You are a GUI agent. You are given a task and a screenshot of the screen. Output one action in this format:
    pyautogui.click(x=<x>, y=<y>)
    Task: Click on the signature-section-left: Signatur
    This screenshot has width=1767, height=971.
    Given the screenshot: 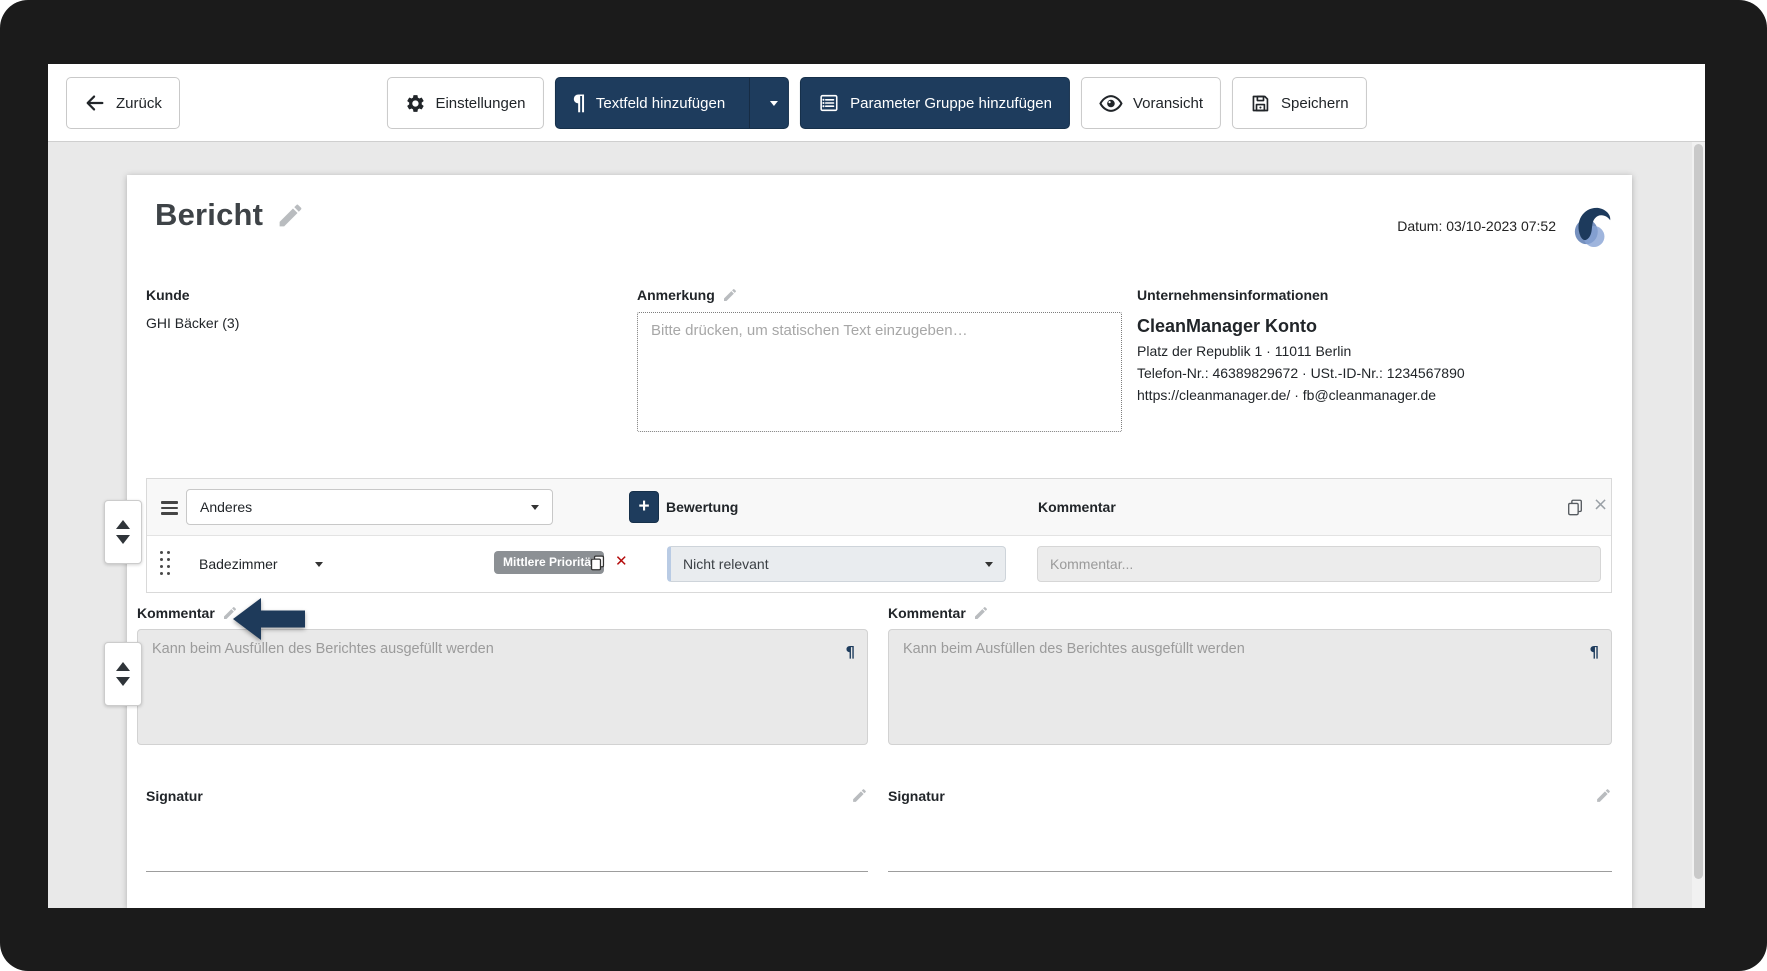 What is the action you would take?
    pyautogui.click(x=507, y=833)
    